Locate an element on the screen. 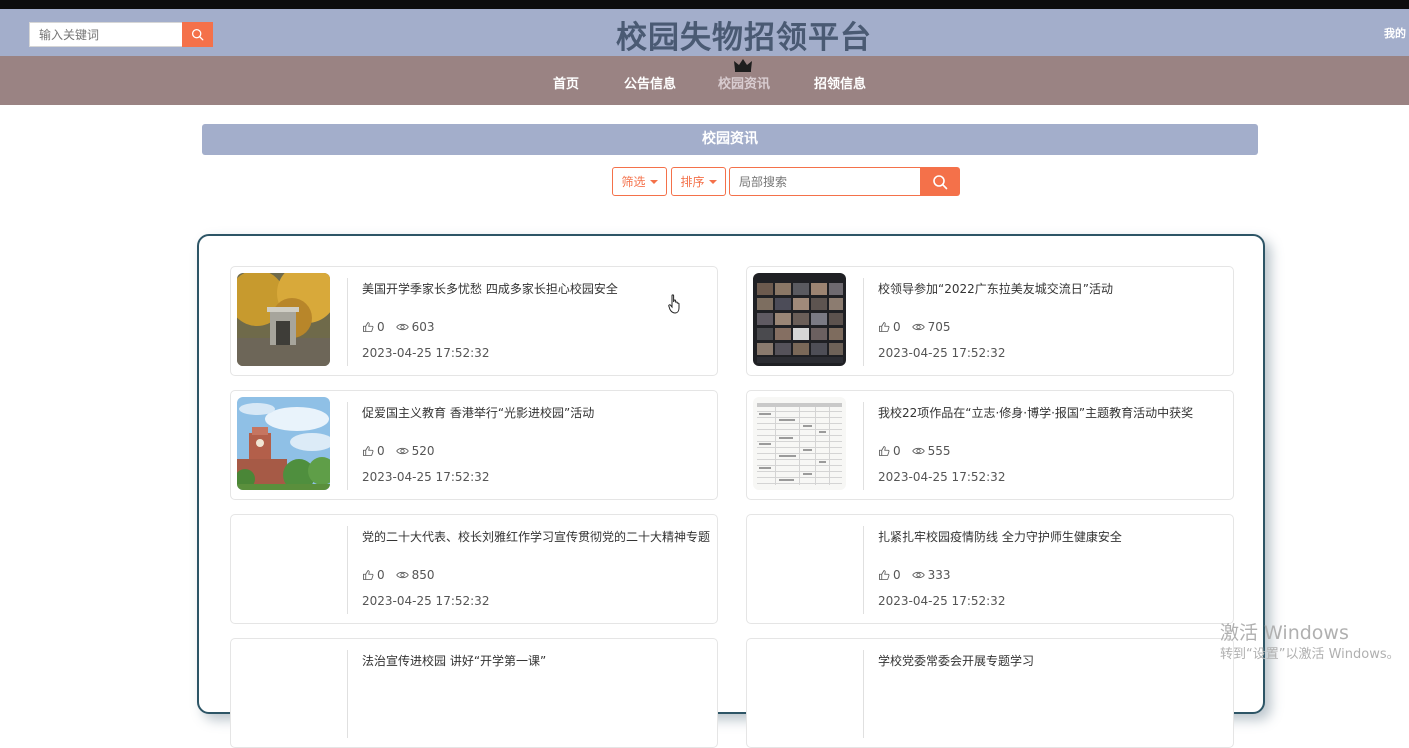  header-search-input is located at coordinates (106, 34).